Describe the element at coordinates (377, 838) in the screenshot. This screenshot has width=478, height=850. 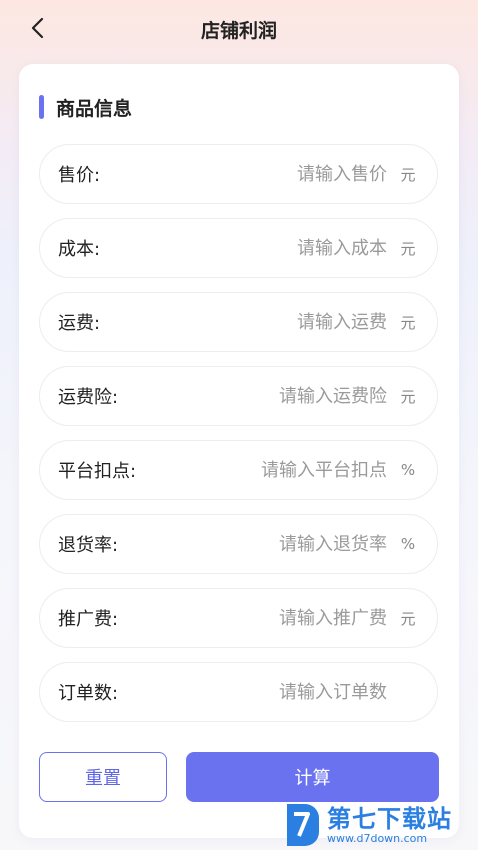
I see `watermark-url: www.d7down.com` at that location.